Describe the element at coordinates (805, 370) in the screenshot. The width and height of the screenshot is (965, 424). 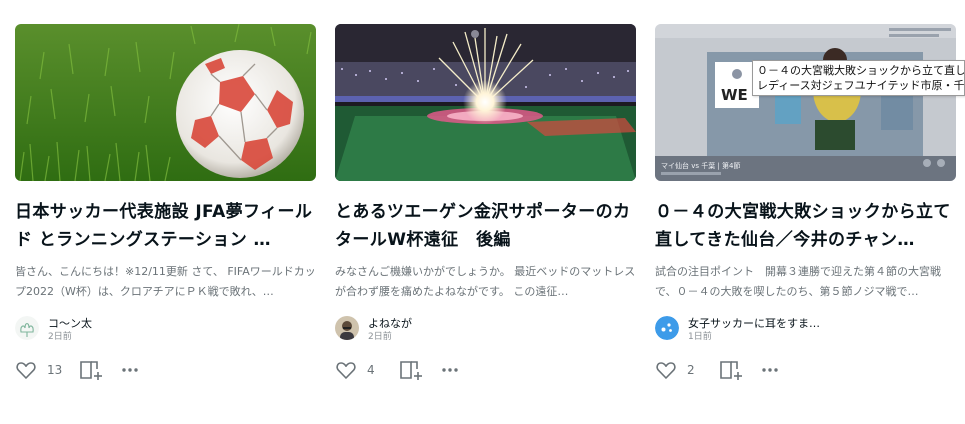
I see `card-actions: 2` at that location.